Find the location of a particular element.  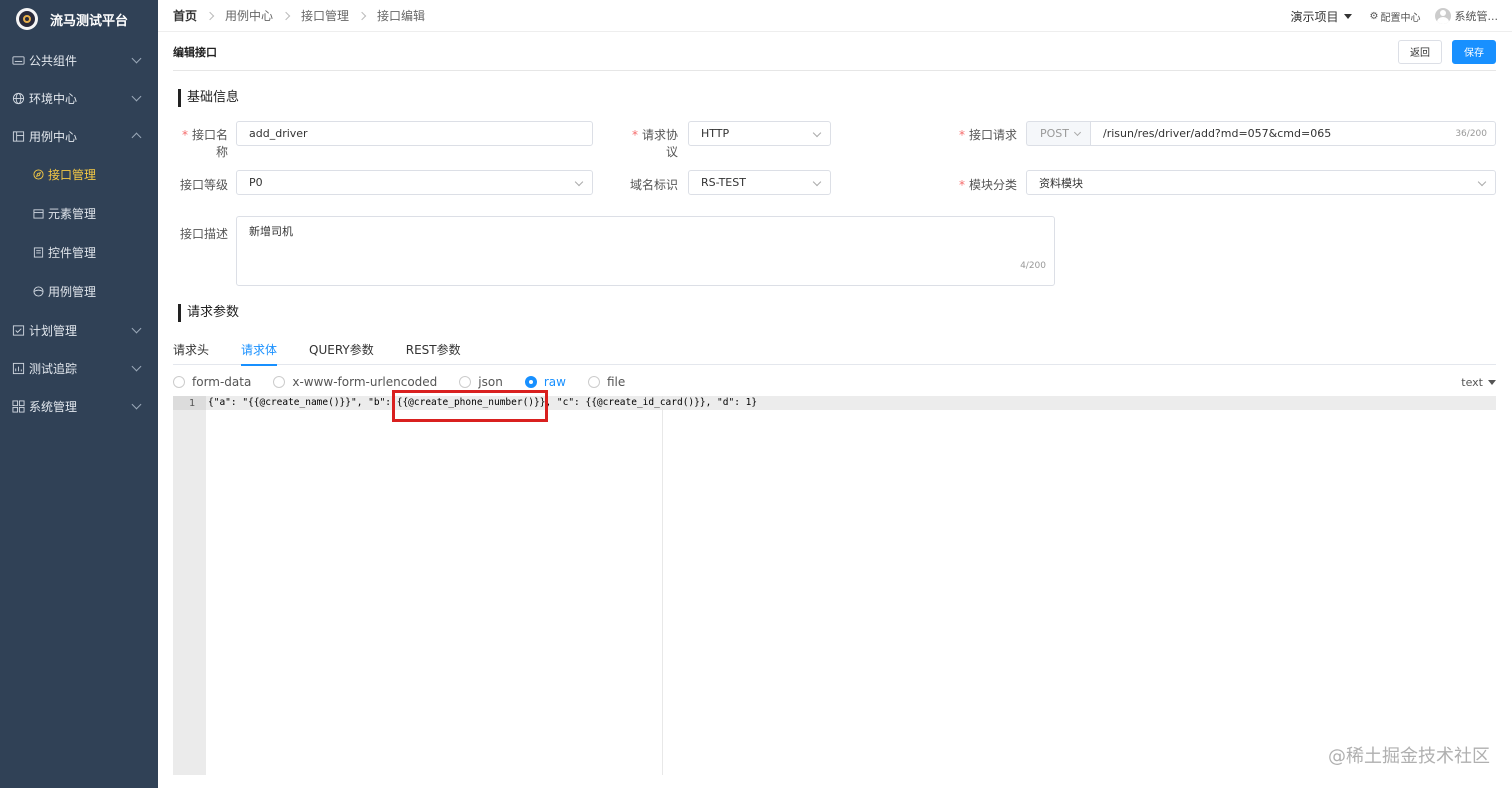

sidebar-item-case-center: 用例中心 is located at coordinates (79, 136).